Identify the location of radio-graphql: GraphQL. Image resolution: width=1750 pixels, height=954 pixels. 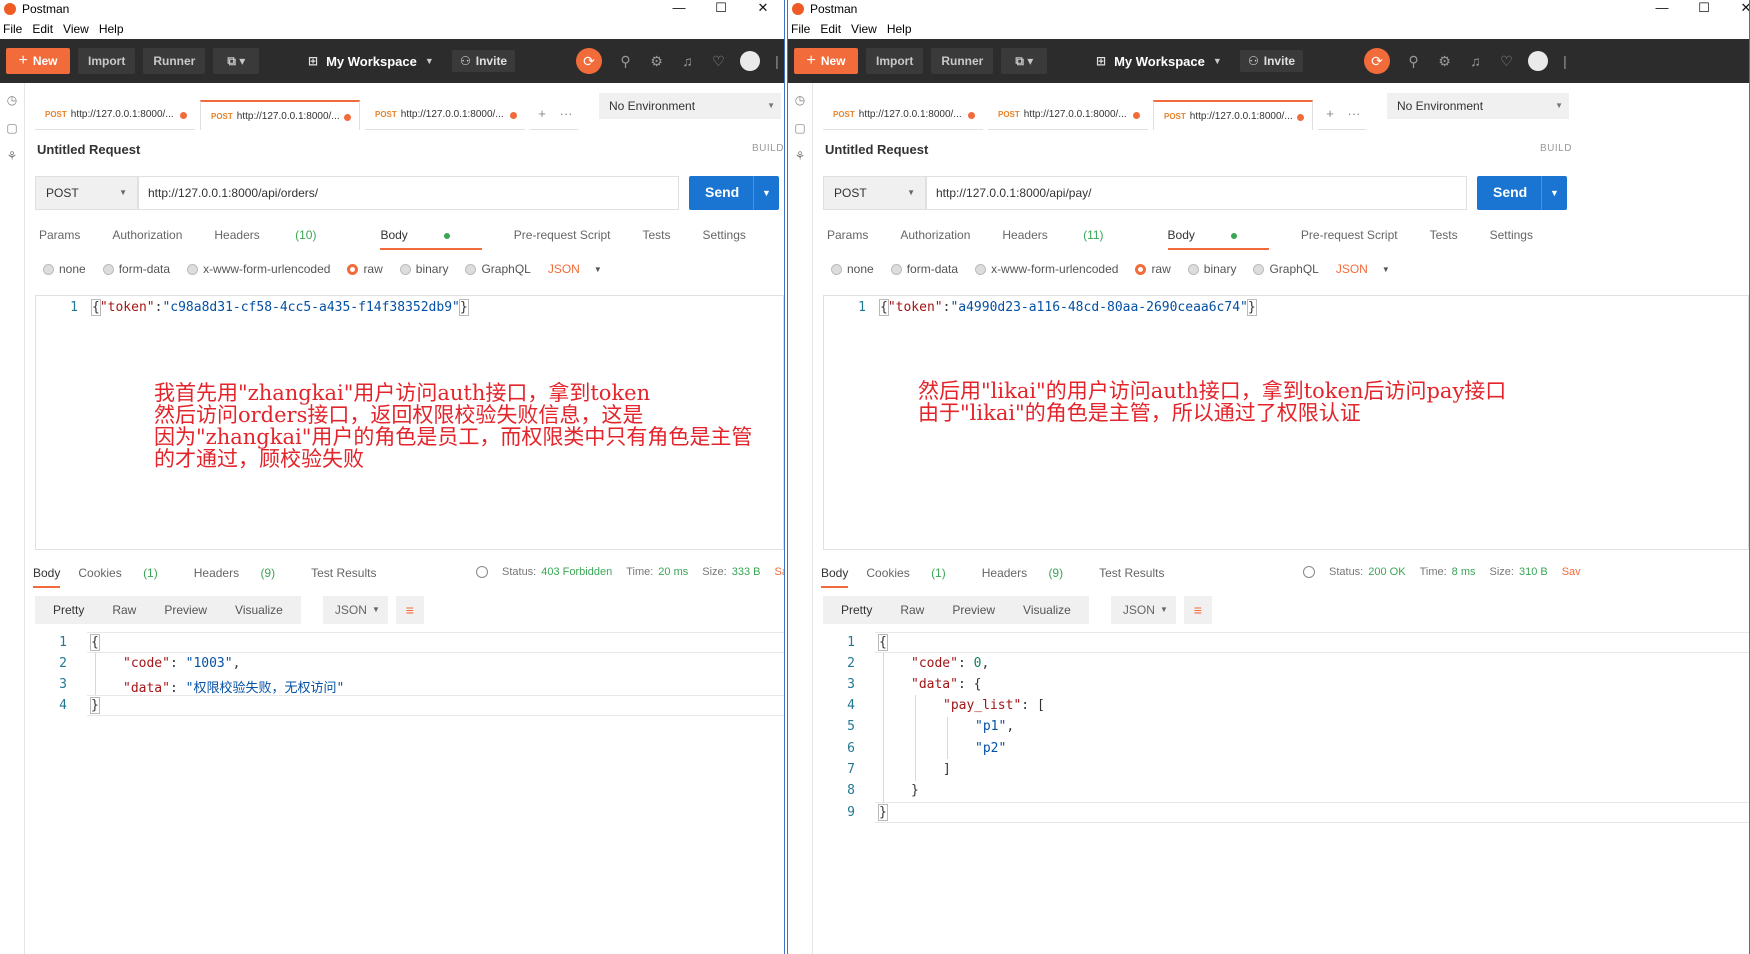
(1286, 269).